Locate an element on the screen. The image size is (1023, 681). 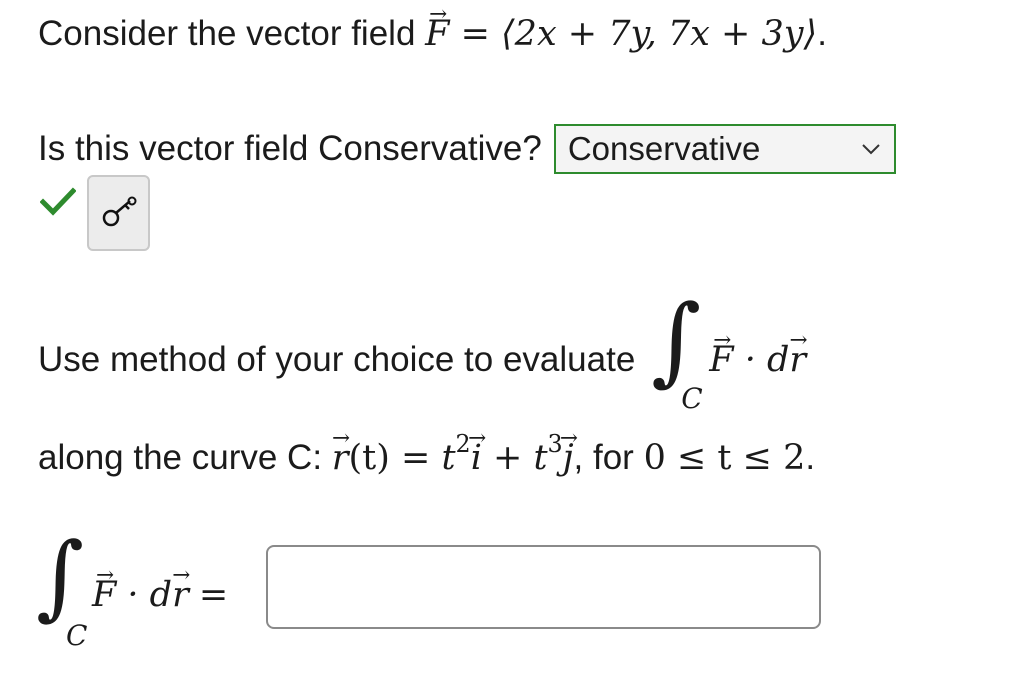
equals-sign: = is located at coordinates (475, 34).